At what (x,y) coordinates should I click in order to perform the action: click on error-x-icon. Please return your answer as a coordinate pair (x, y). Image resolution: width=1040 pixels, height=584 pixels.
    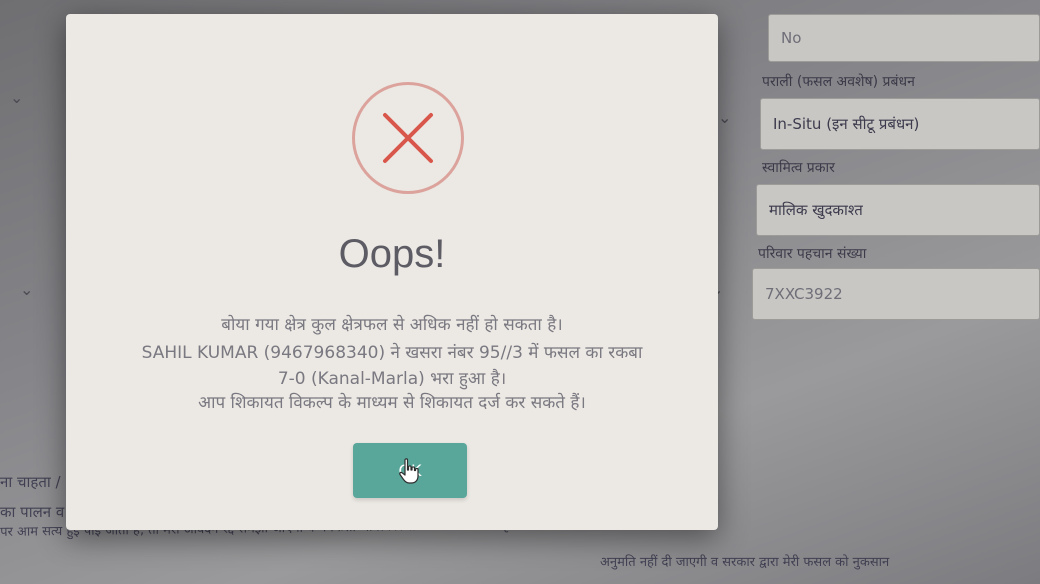
    Looking at the image, I should click on (408, 138).